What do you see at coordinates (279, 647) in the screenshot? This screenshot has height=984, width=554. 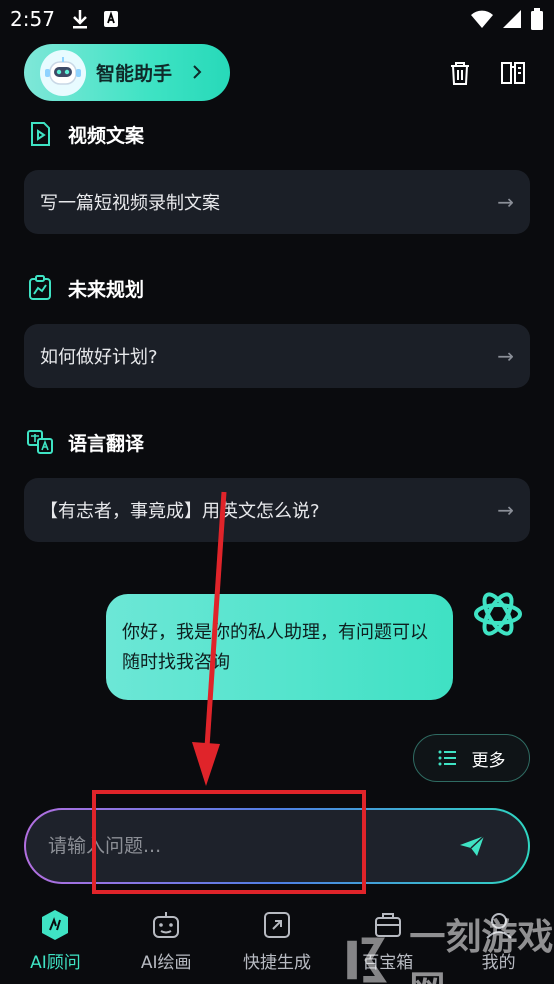 I see `bot-message-bubble: 你好，我是你的私人助理，有问题可以随时找我咨询` at bounding box center [279, 647].